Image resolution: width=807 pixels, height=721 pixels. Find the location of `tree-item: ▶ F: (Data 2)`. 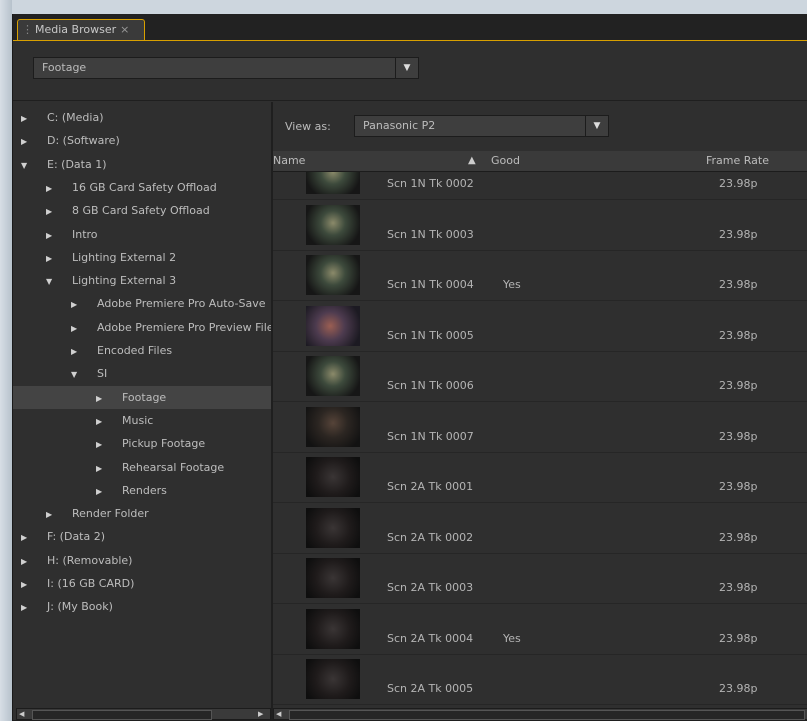

tree-item: ▶ F: (Data 2) is located at coordinates (142, 536).